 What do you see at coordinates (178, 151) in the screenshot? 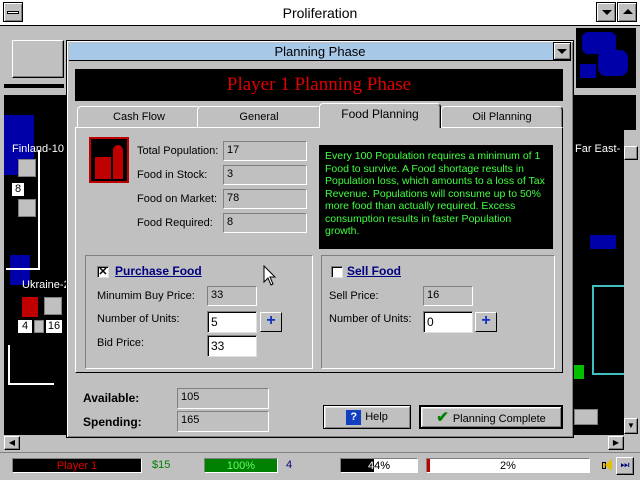
I see `total-population-label: Total Population:` at bounding box center [178, 151].